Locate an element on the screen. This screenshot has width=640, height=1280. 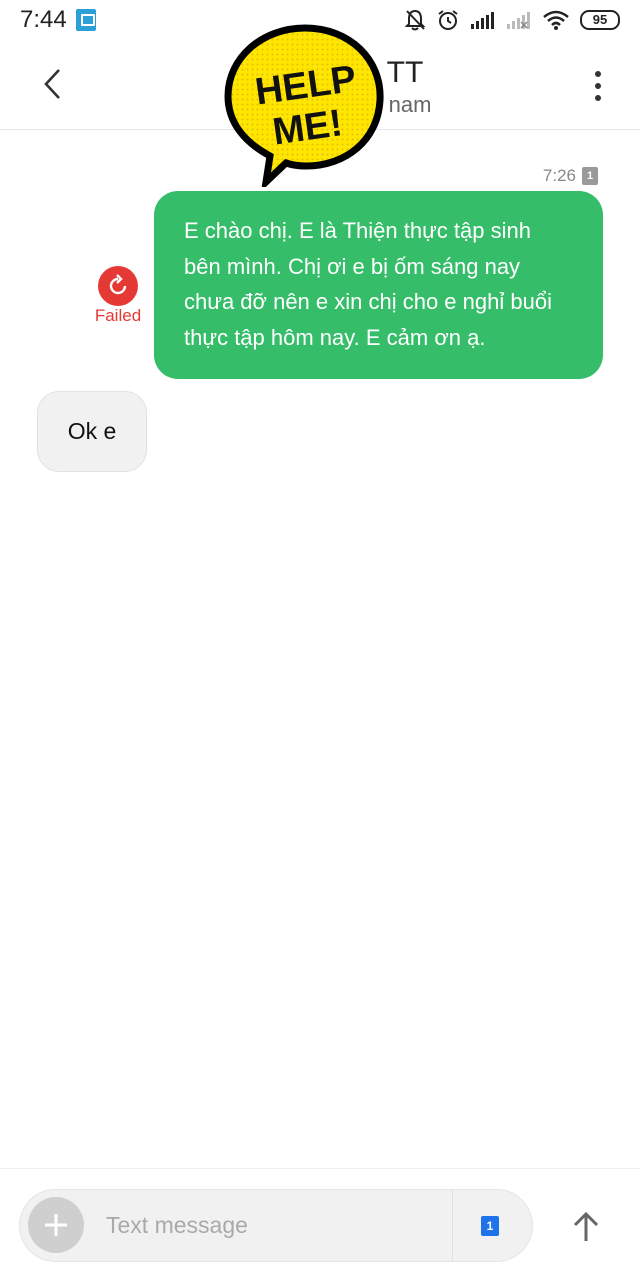
more-options-button is located at coordinates (598, 86).